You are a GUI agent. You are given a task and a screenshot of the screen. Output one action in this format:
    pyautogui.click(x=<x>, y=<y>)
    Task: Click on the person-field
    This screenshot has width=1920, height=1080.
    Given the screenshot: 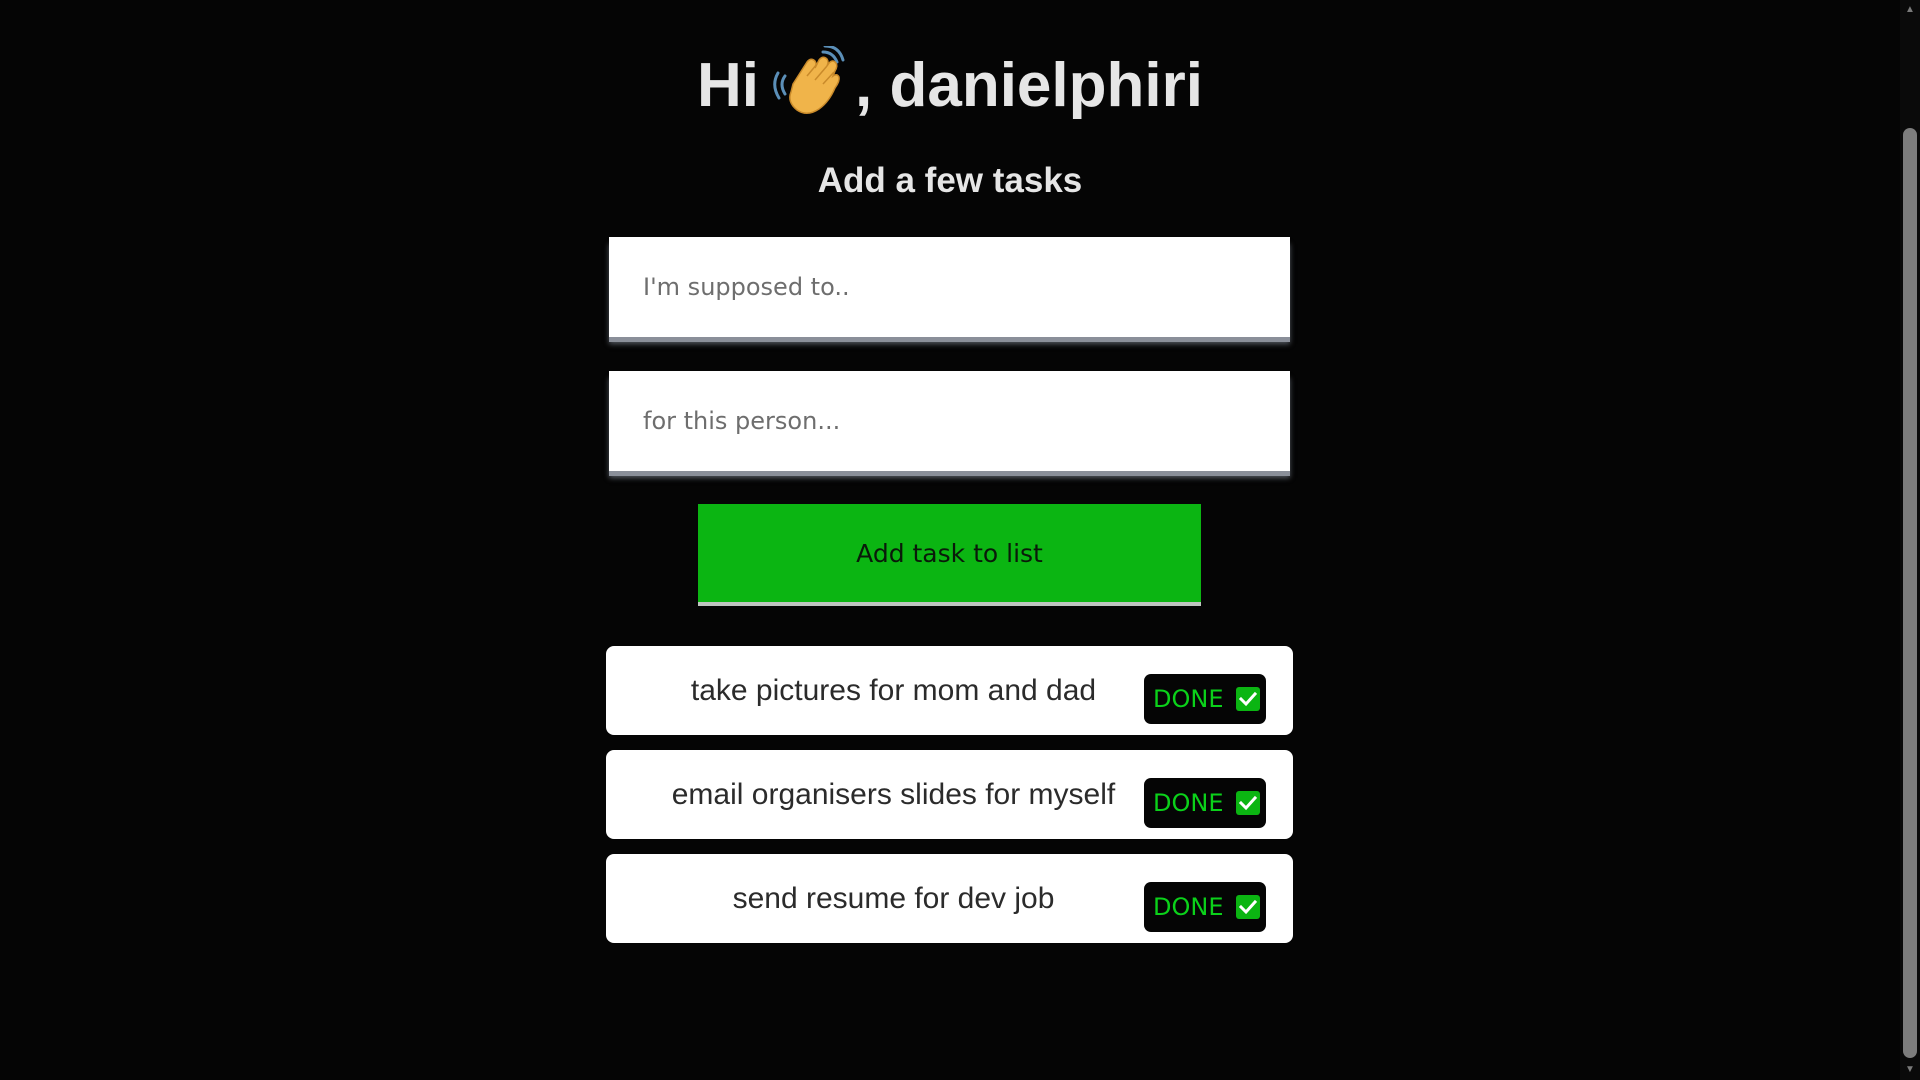 What is the action you would take?
    pyautogui.click(x=949, y=421)
    